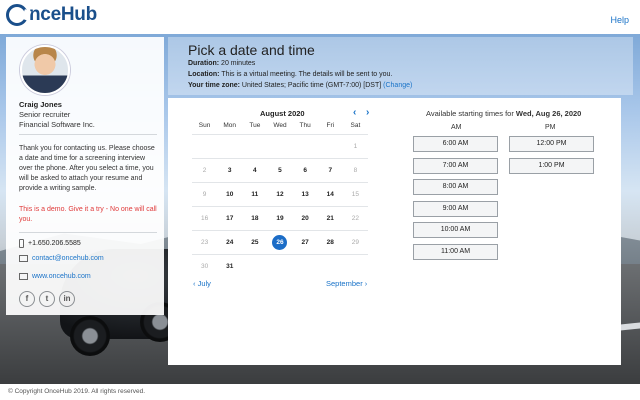 This screenshot has height=400, width=640. Describe the element at coordinates (548, 113) in the screenshot. I see `availability-date: Wed, Aug 26, 2020` at that location.